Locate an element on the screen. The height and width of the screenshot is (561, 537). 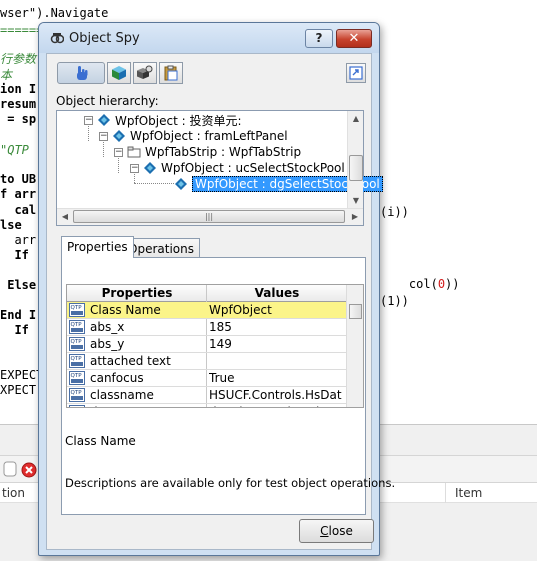
scroll-thumb: ||| is located at coordinates (209, 216).